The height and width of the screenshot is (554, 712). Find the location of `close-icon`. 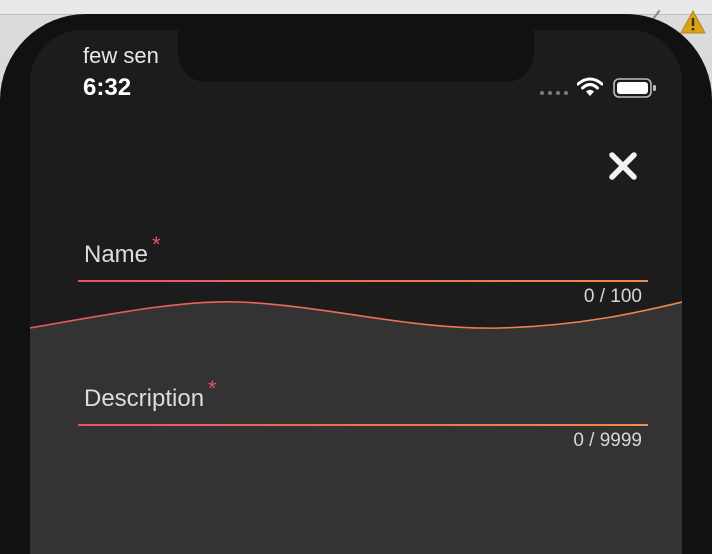

close-icon is located at coordinates (623, 166).